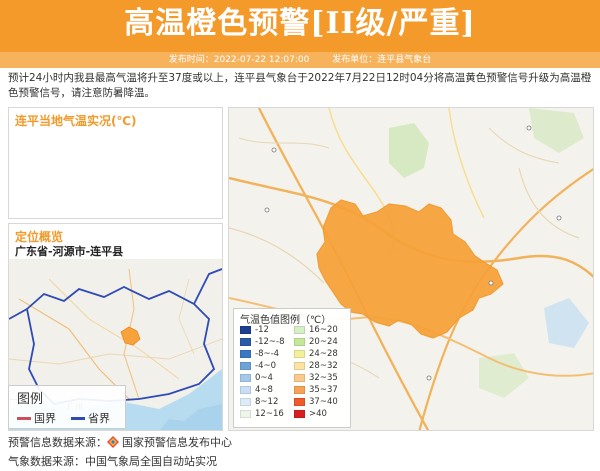 The width and height of the screenshot is (600, 471). I want to click on legend-label: 37~40, so click(323, 402).